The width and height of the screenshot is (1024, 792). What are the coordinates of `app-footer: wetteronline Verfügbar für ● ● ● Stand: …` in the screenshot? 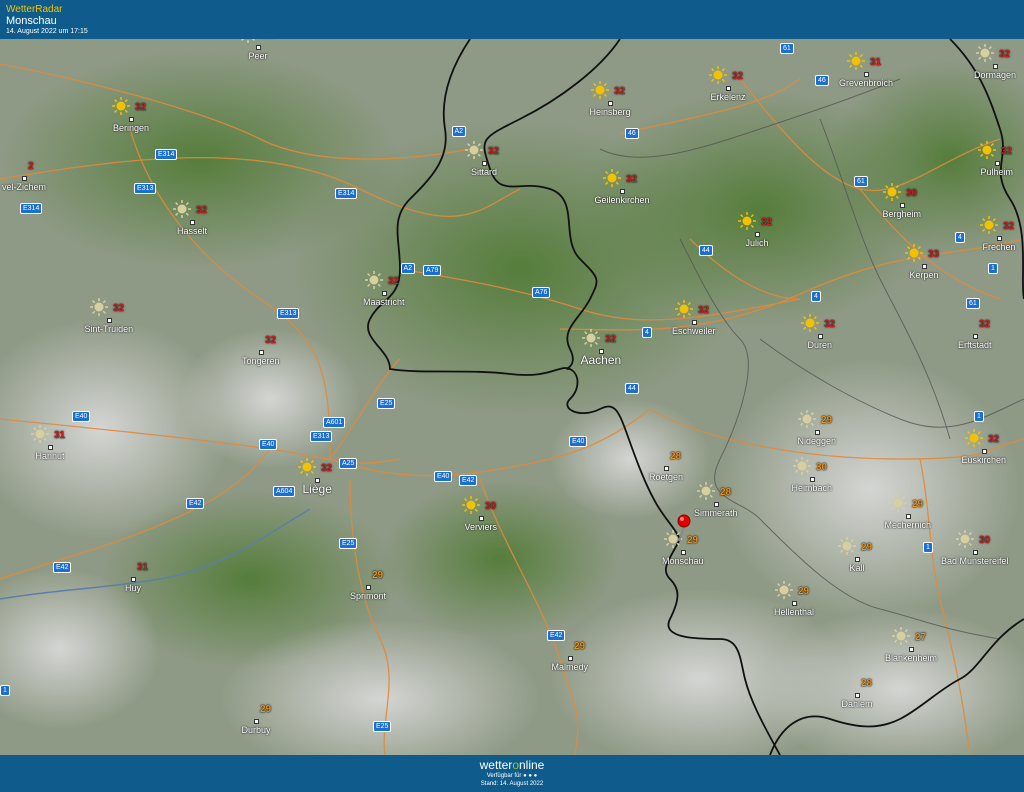 It's located at (512, 773).